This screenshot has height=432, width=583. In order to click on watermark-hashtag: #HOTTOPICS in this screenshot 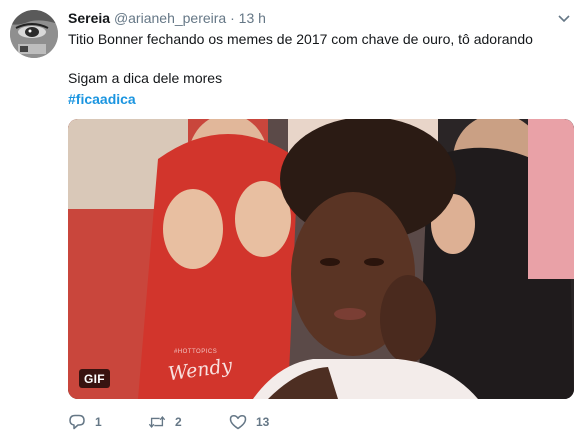, I will do `click(196, 352)`.